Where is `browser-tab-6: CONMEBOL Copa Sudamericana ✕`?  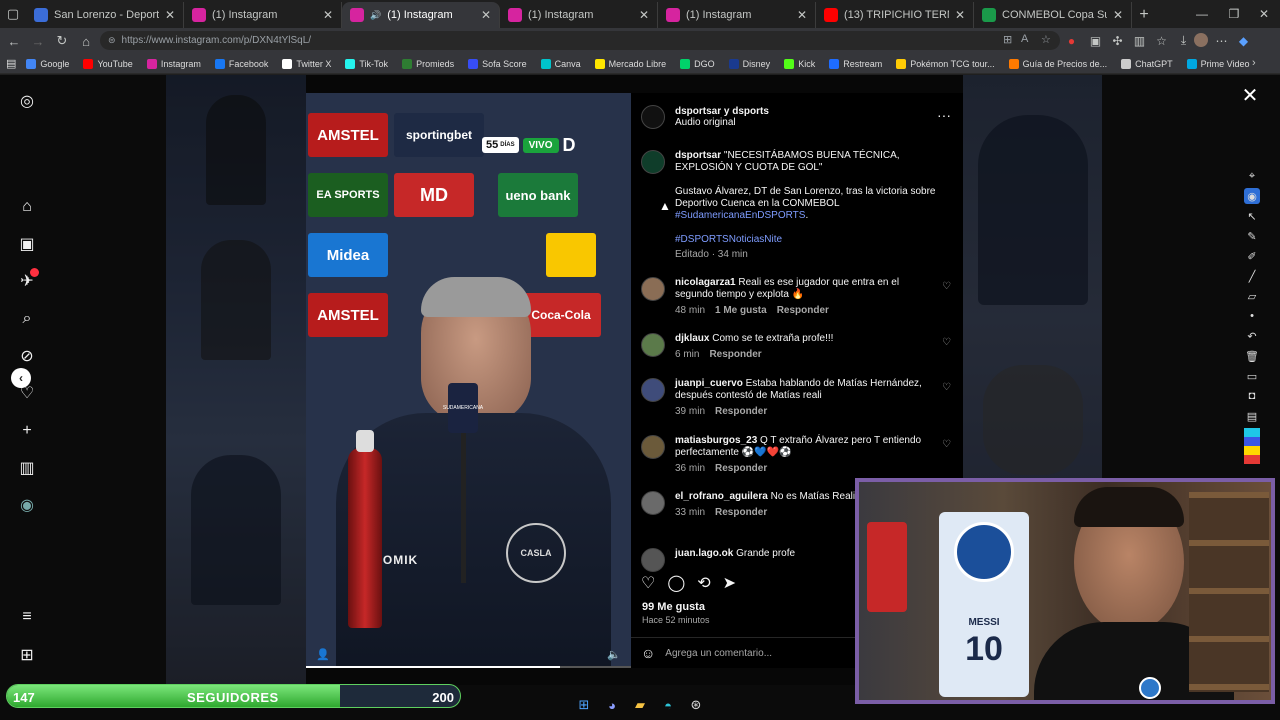 browser-tab-6: CONMEBOL Copa Sudamericana ✕ is located at coordinates (1053, 15).